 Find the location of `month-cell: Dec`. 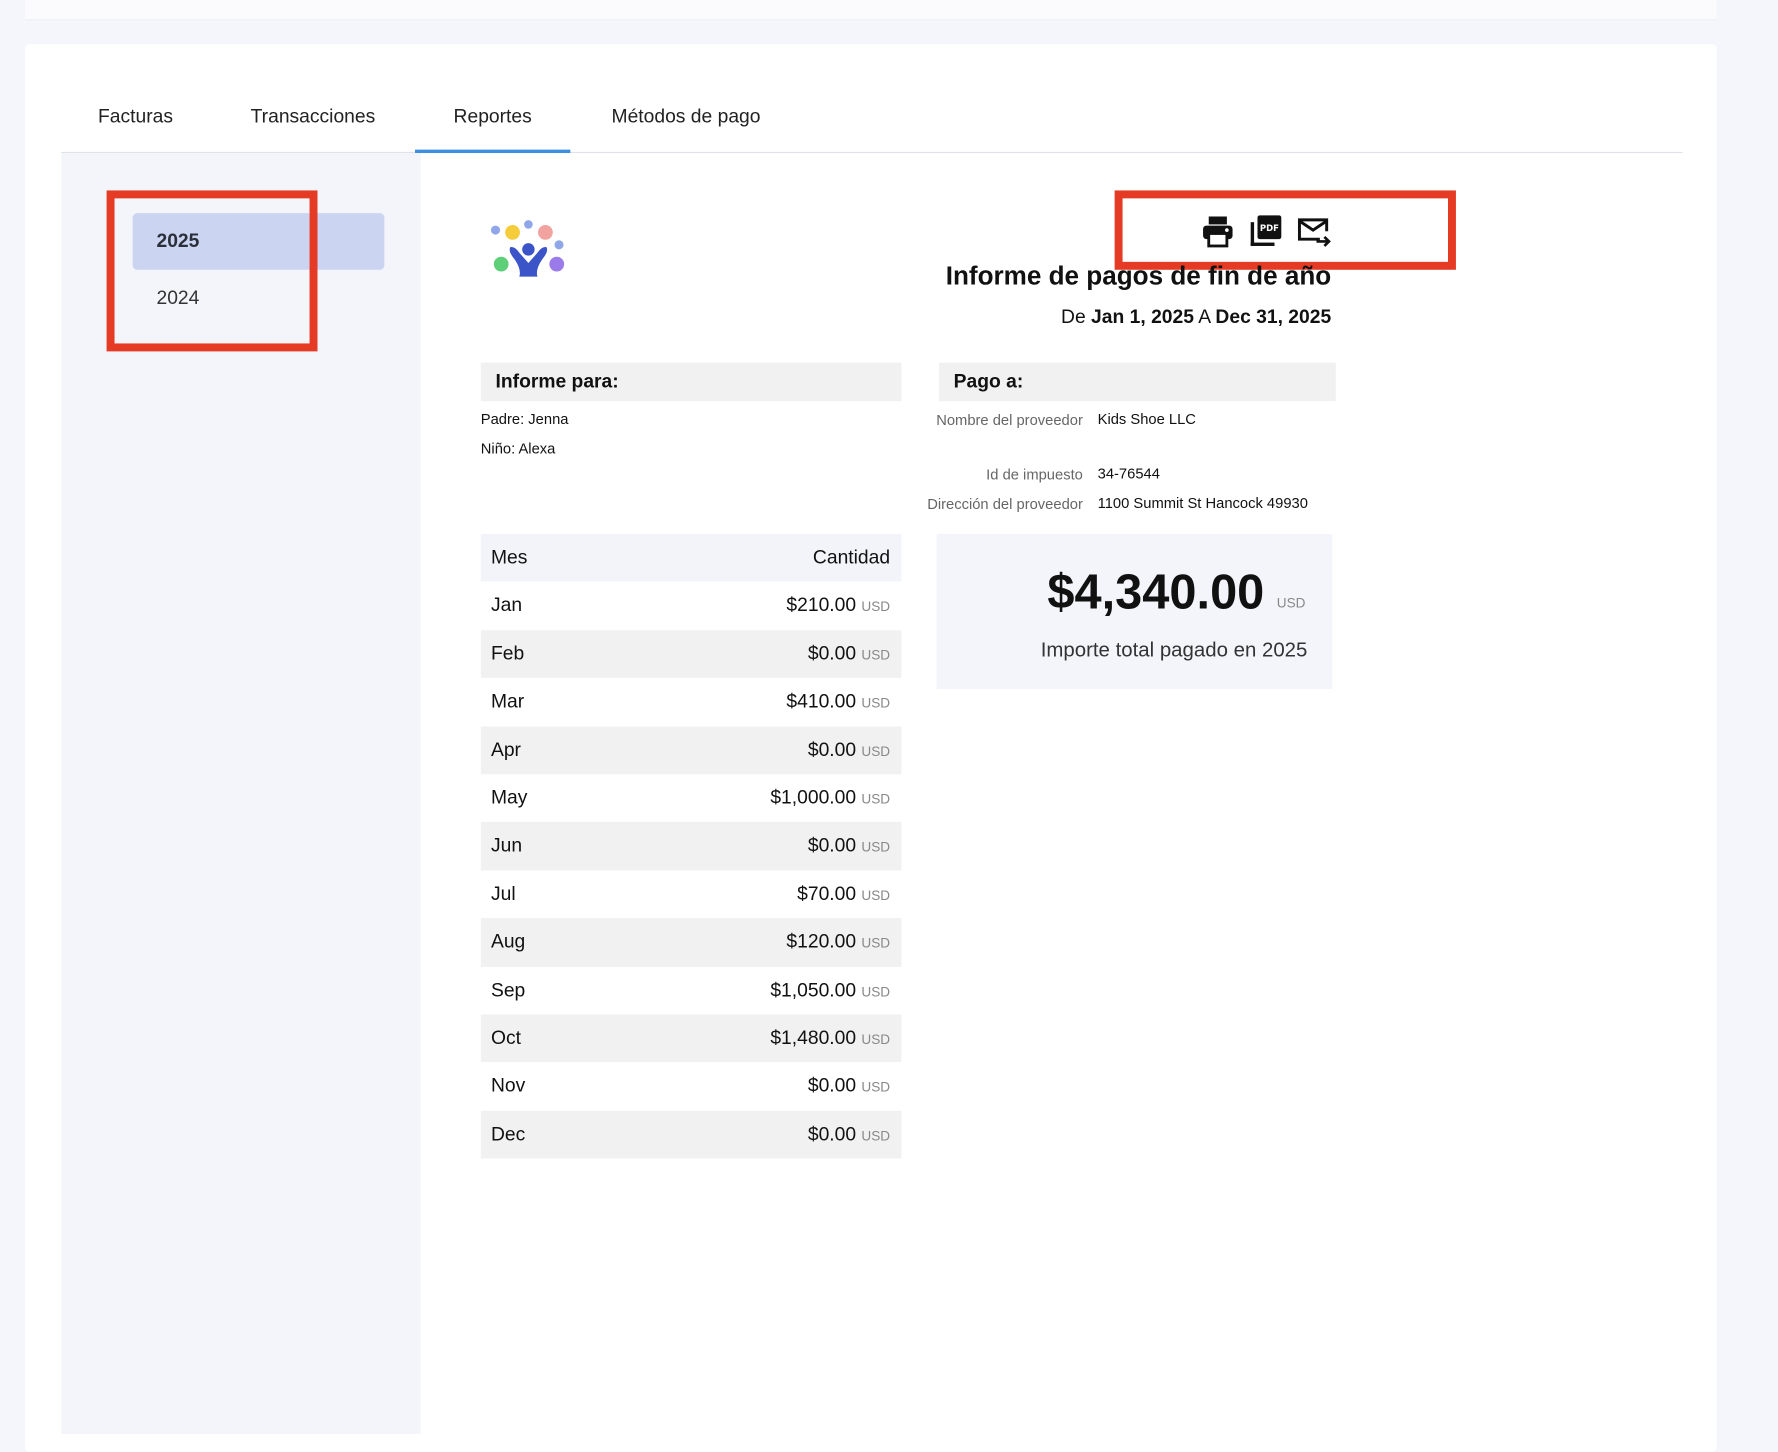

month-cell: Dec is located at coordinates (508, 1133).